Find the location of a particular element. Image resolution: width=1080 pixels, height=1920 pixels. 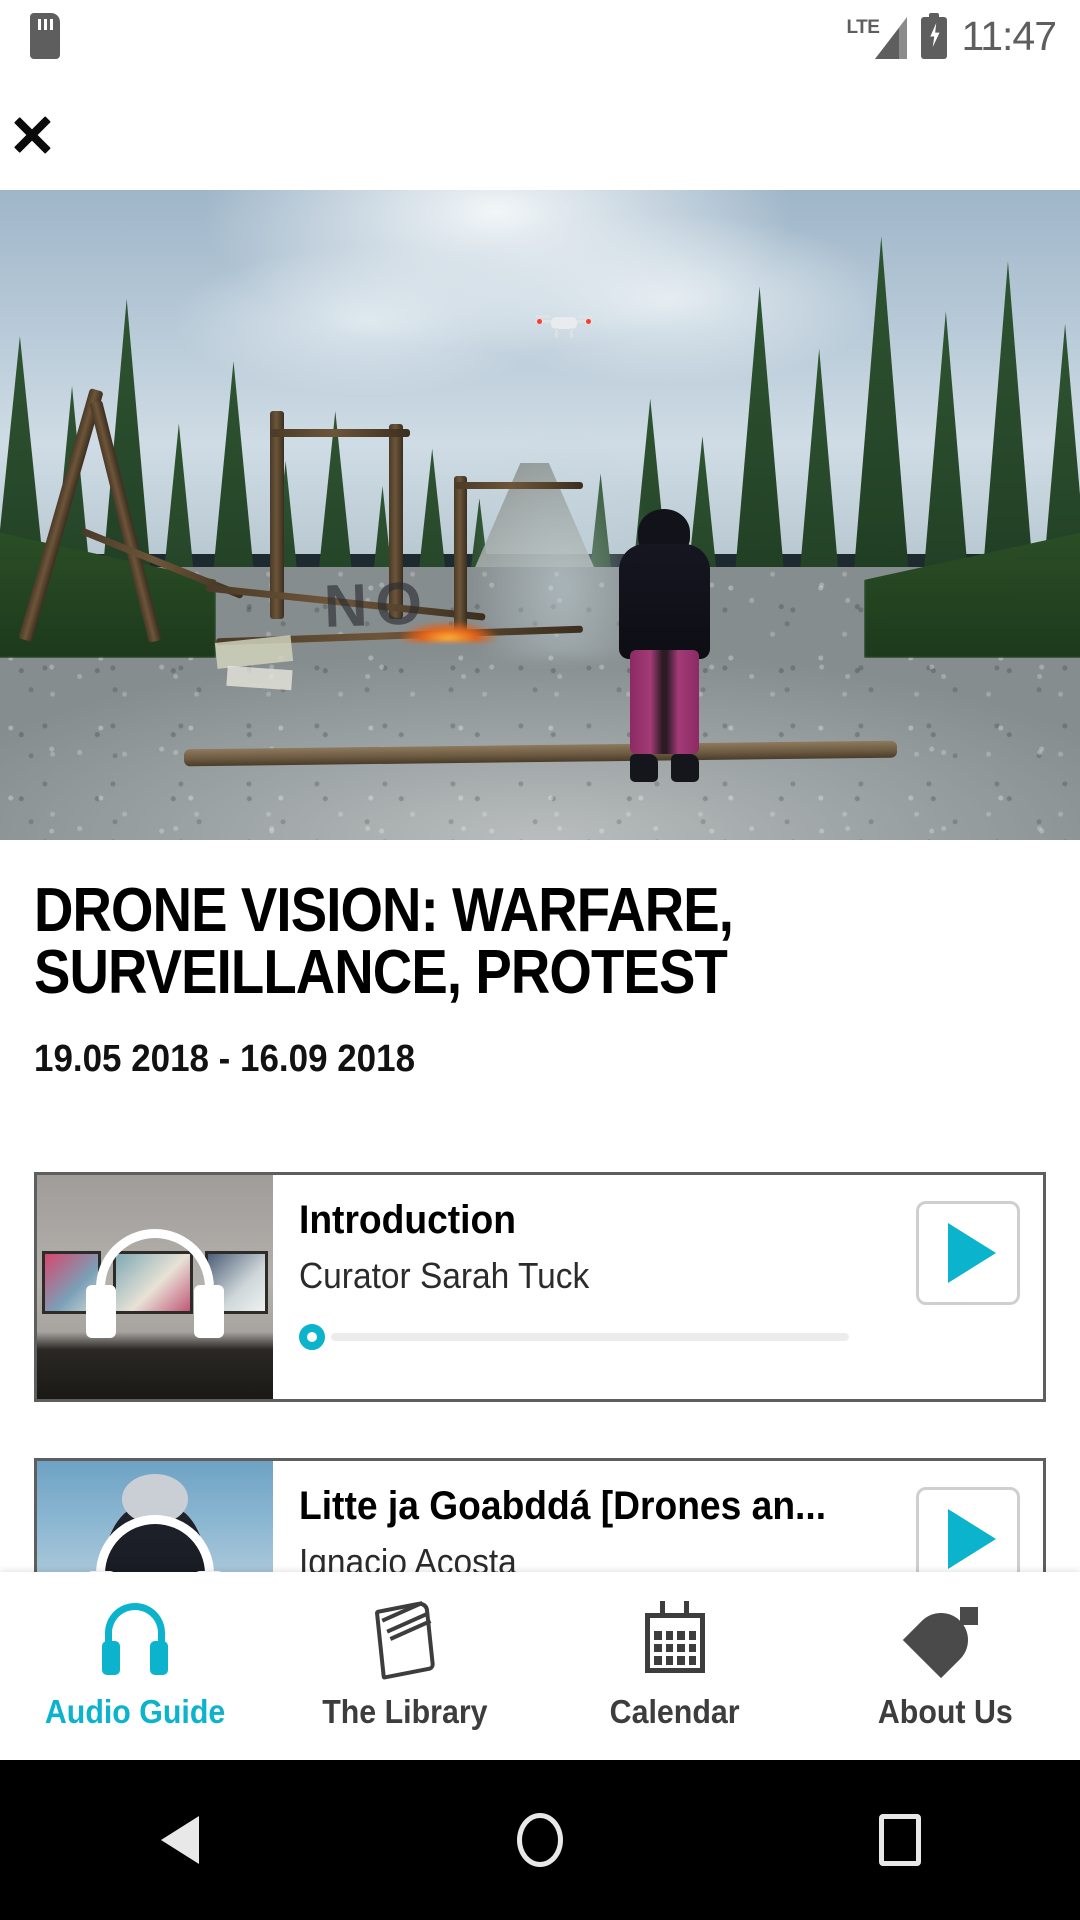

tab-label: About Us is located at coordinates (945, 1711).